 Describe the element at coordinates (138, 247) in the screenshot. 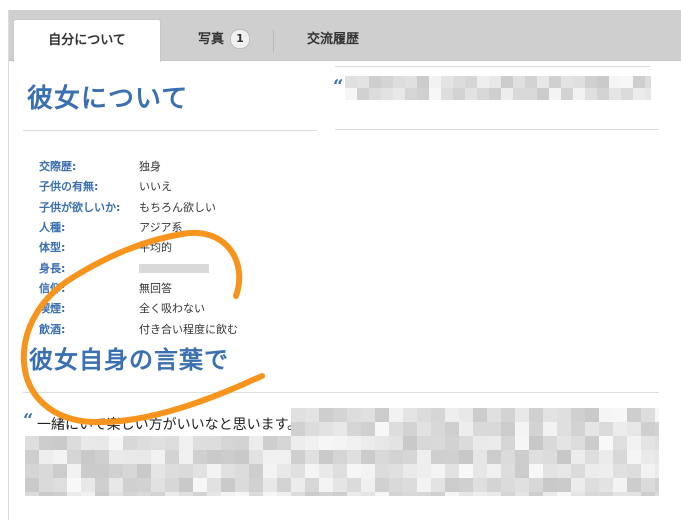

I see `profile-row: 体型: 平均的` at that location.